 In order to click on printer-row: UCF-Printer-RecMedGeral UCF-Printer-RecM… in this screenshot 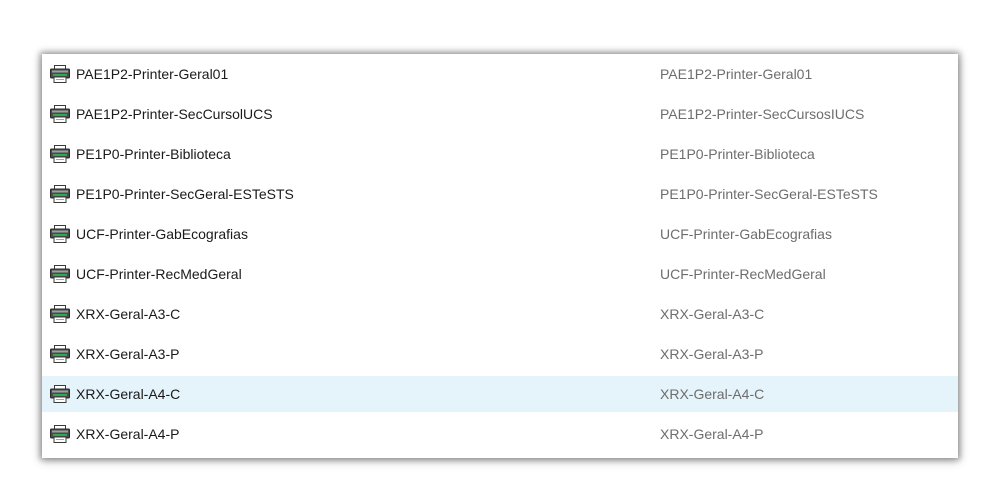, I will do `click(500, 274)`.